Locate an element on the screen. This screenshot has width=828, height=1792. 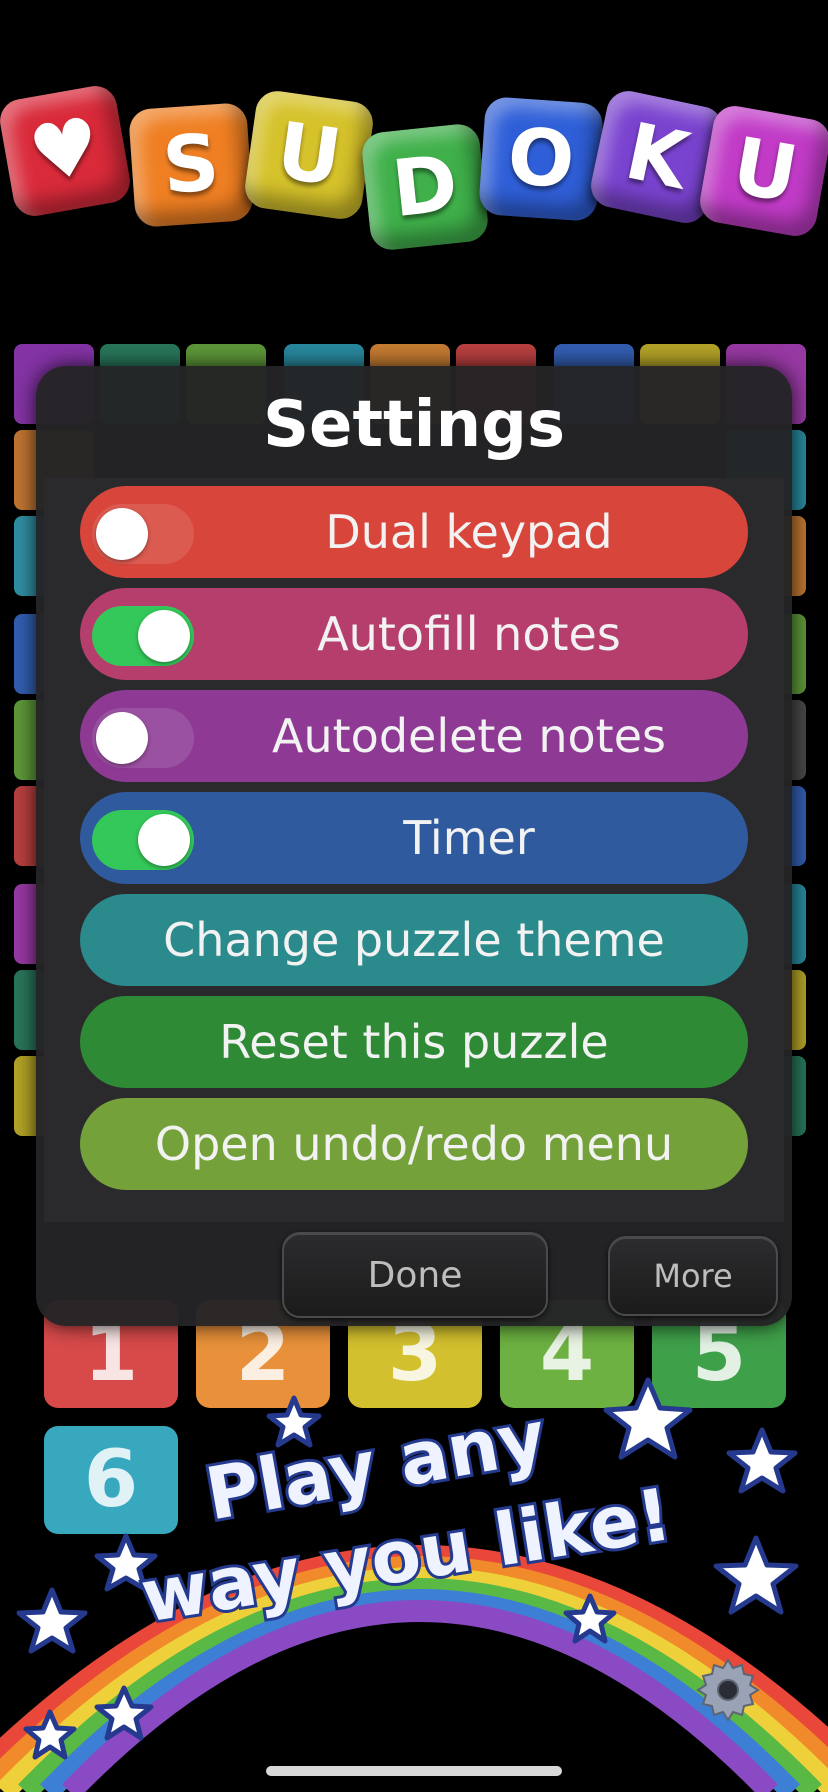
autodelete-notes-row: Autodelete notes is located at coordinates (414, 736).